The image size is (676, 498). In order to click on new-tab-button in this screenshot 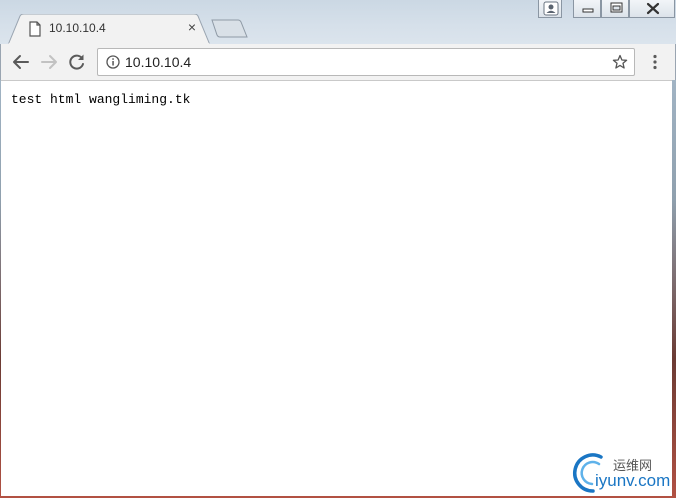, I will do `click(230, 29)`.